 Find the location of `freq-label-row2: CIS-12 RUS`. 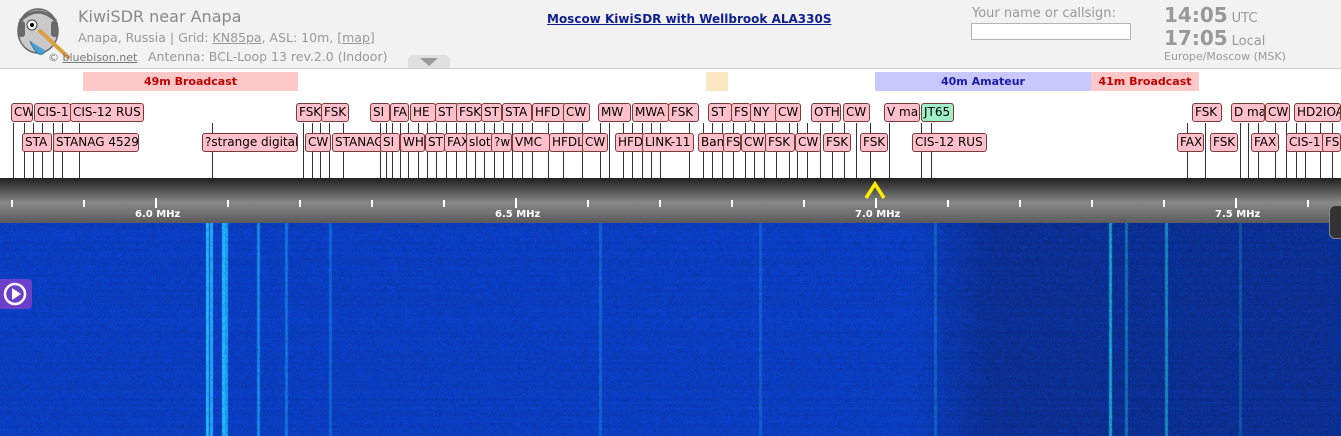

freq-label-row2: CIS-12 RUS is located at coordinates (949, 142).